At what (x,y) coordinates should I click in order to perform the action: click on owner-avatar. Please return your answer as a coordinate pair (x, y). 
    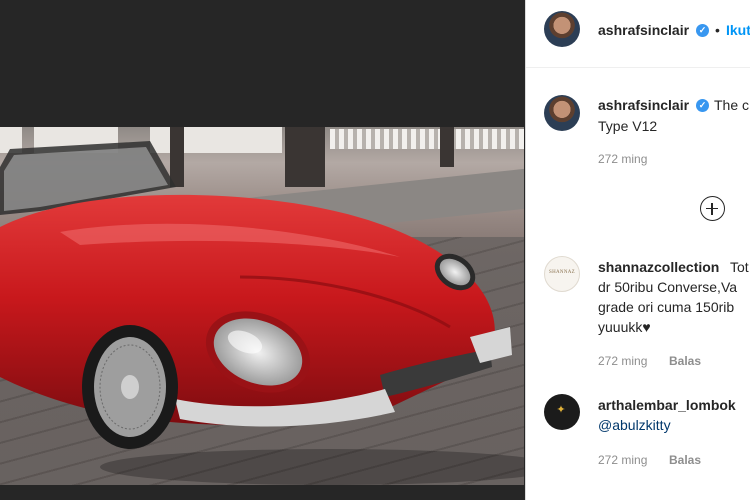
    Looking at the image, I should click on (562, 29).